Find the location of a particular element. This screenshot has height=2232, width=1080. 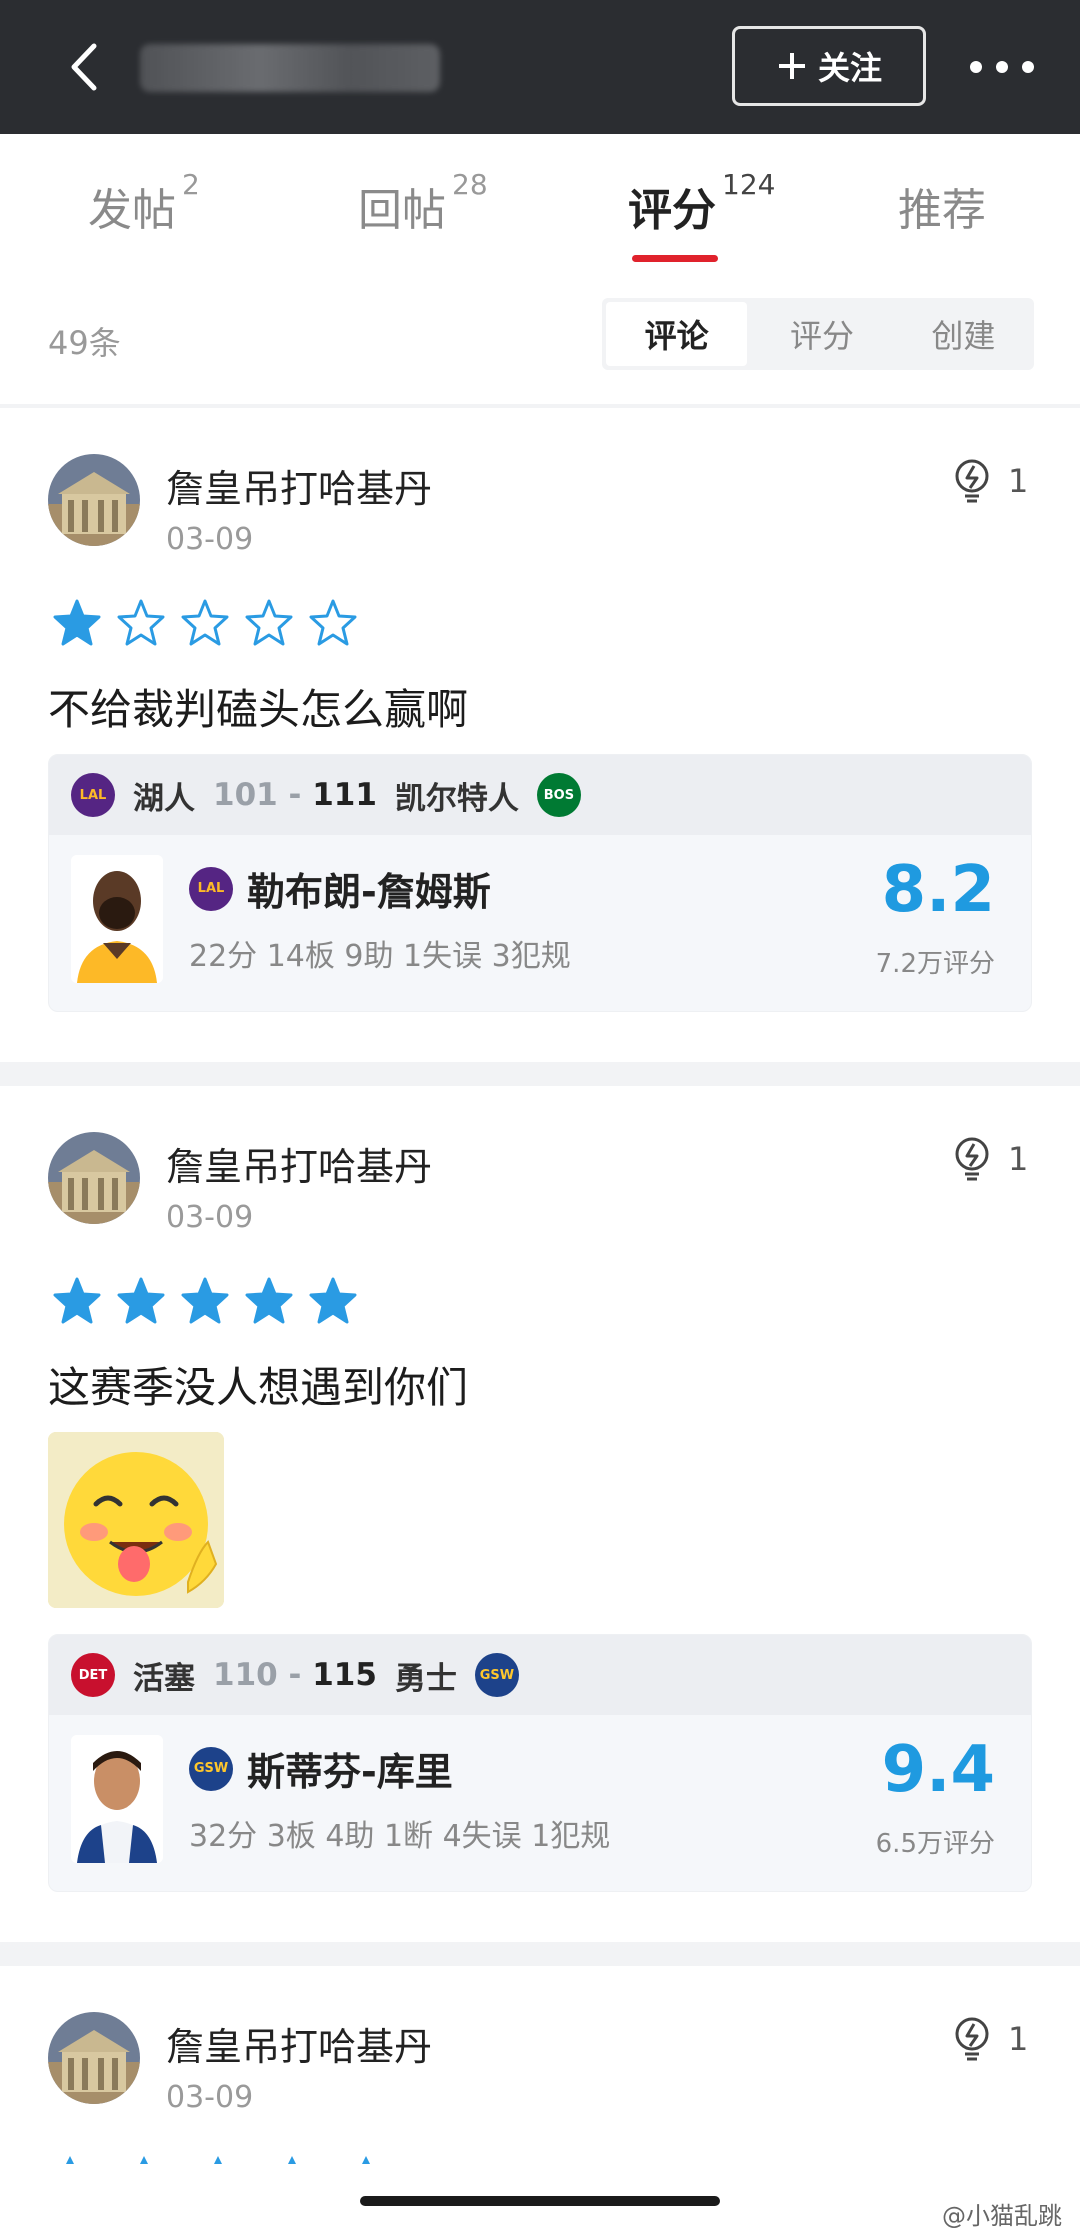

plus-icon is located at coordinates (791, 66).